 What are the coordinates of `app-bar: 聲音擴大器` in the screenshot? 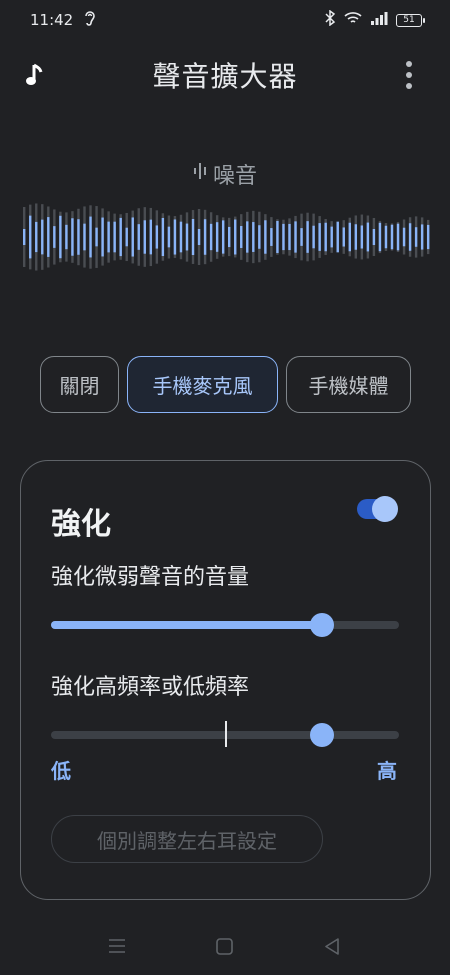 It's located at (225, 75).